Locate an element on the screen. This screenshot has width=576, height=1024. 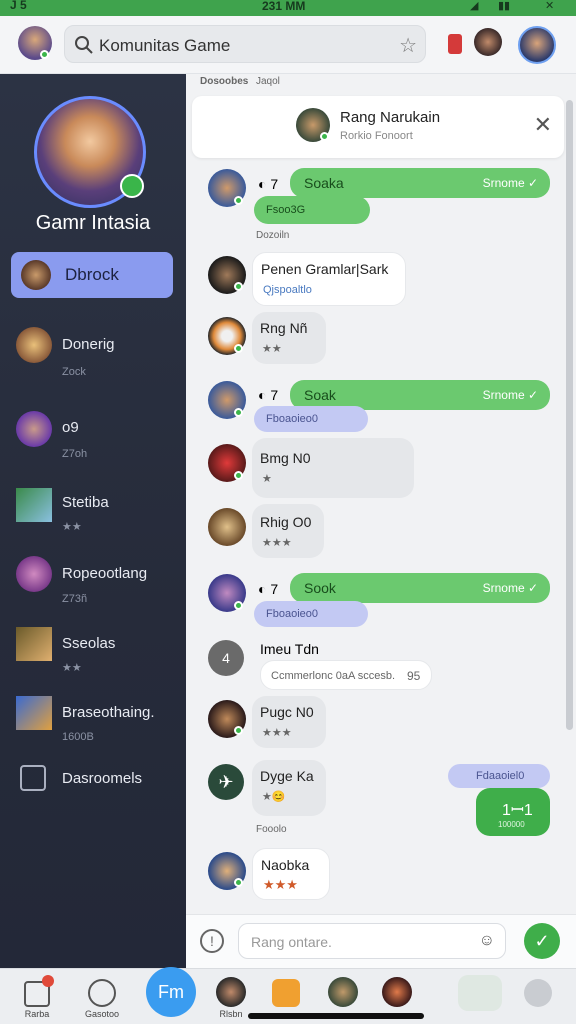
emoji-icon: ☺ is located at coordinates (487, 941).